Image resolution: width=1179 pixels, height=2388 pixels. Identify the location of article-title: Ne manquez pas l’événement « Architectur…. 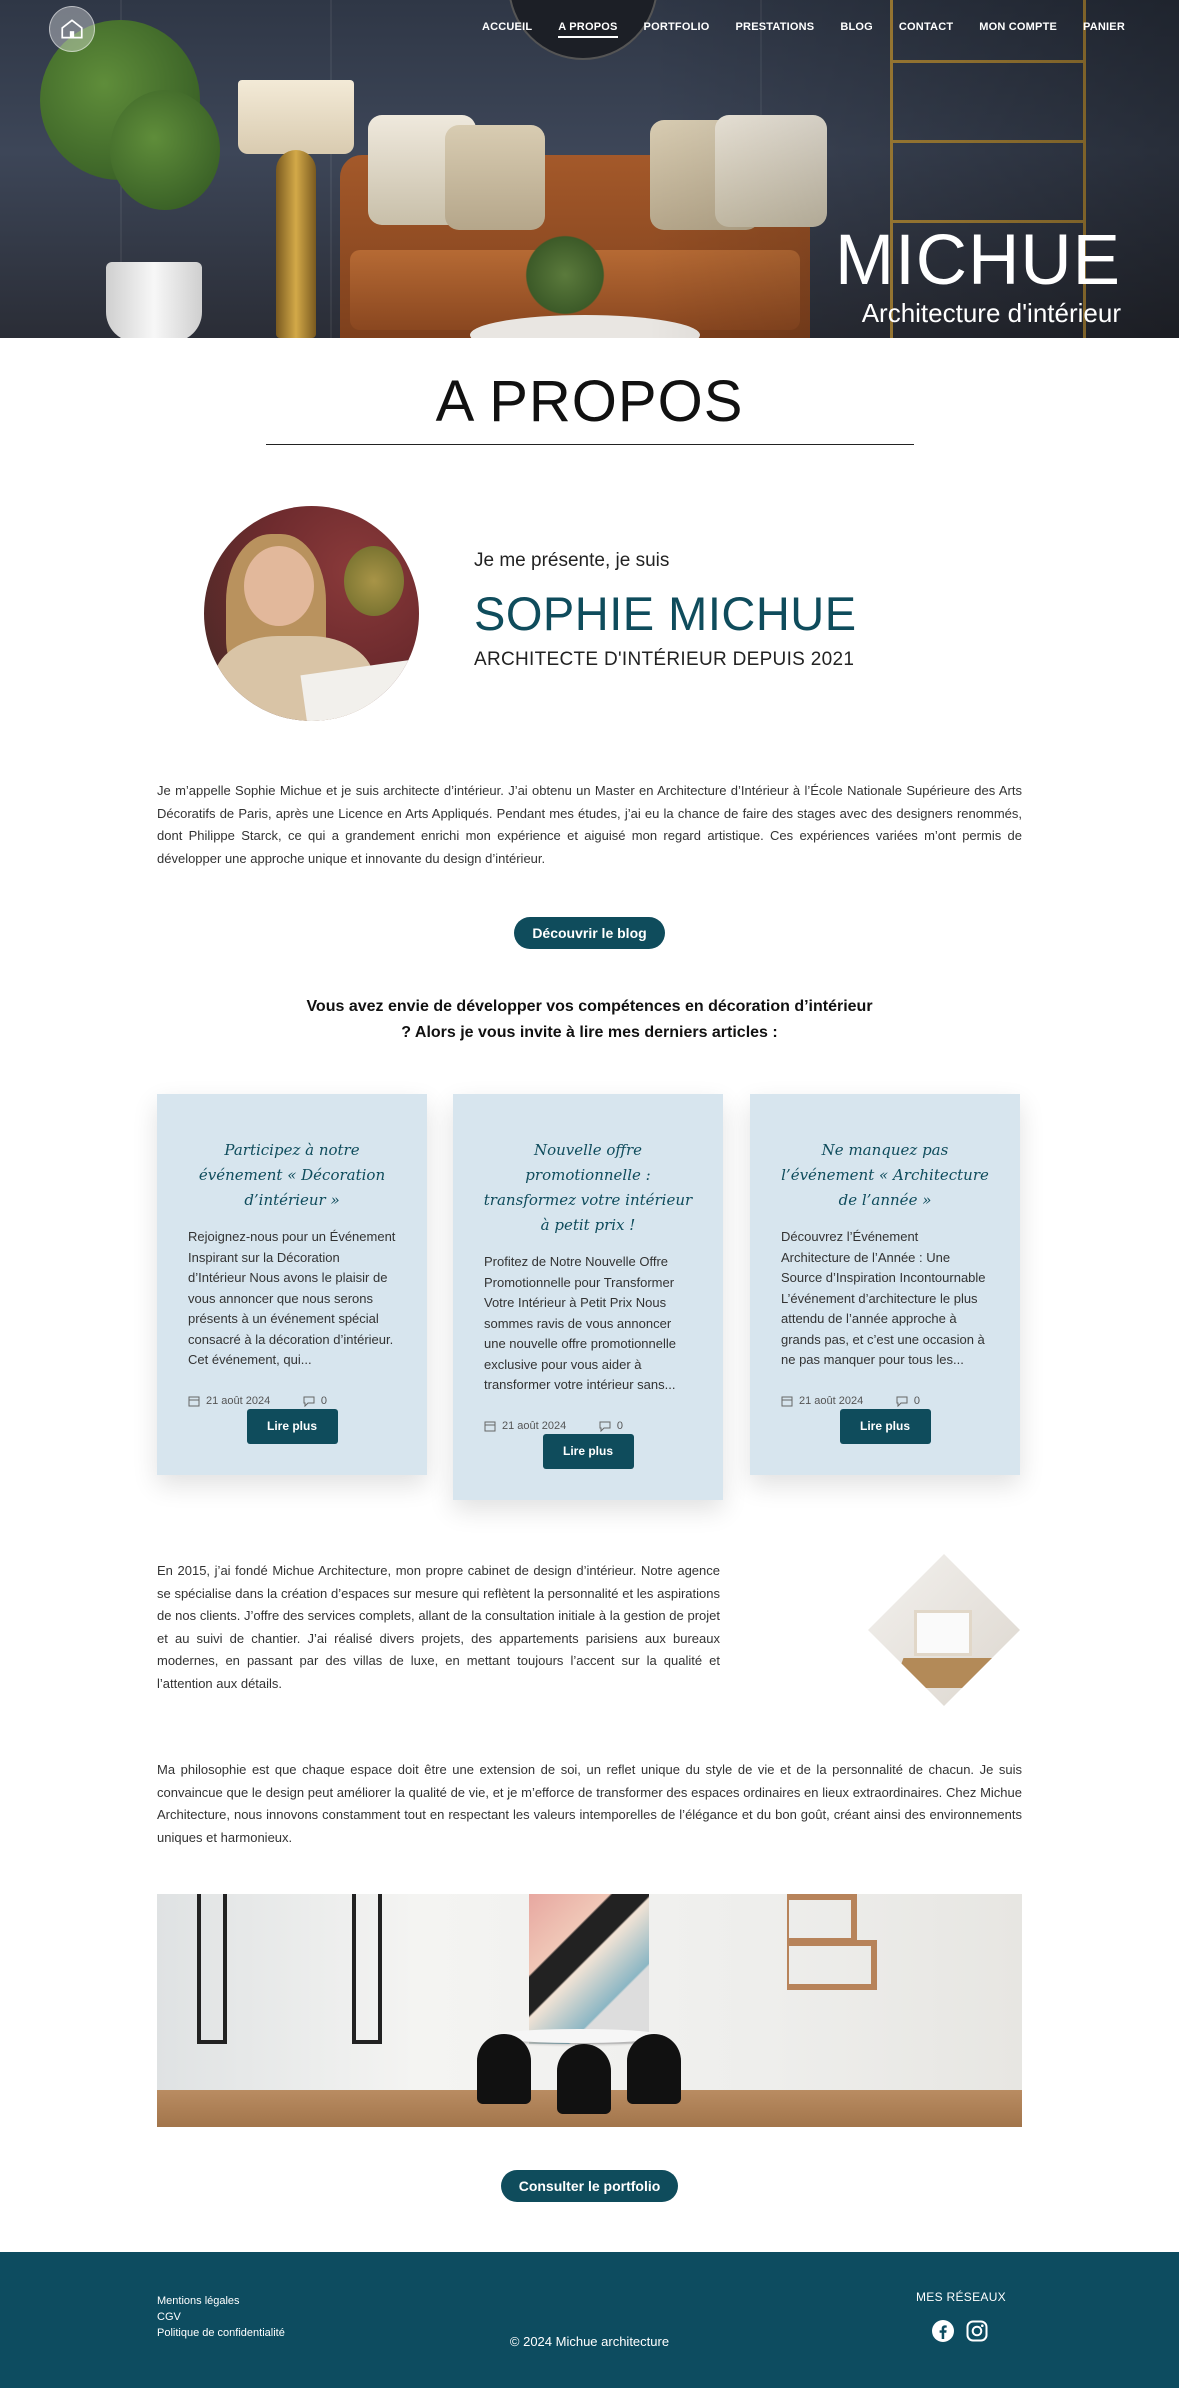
(885, 1175).